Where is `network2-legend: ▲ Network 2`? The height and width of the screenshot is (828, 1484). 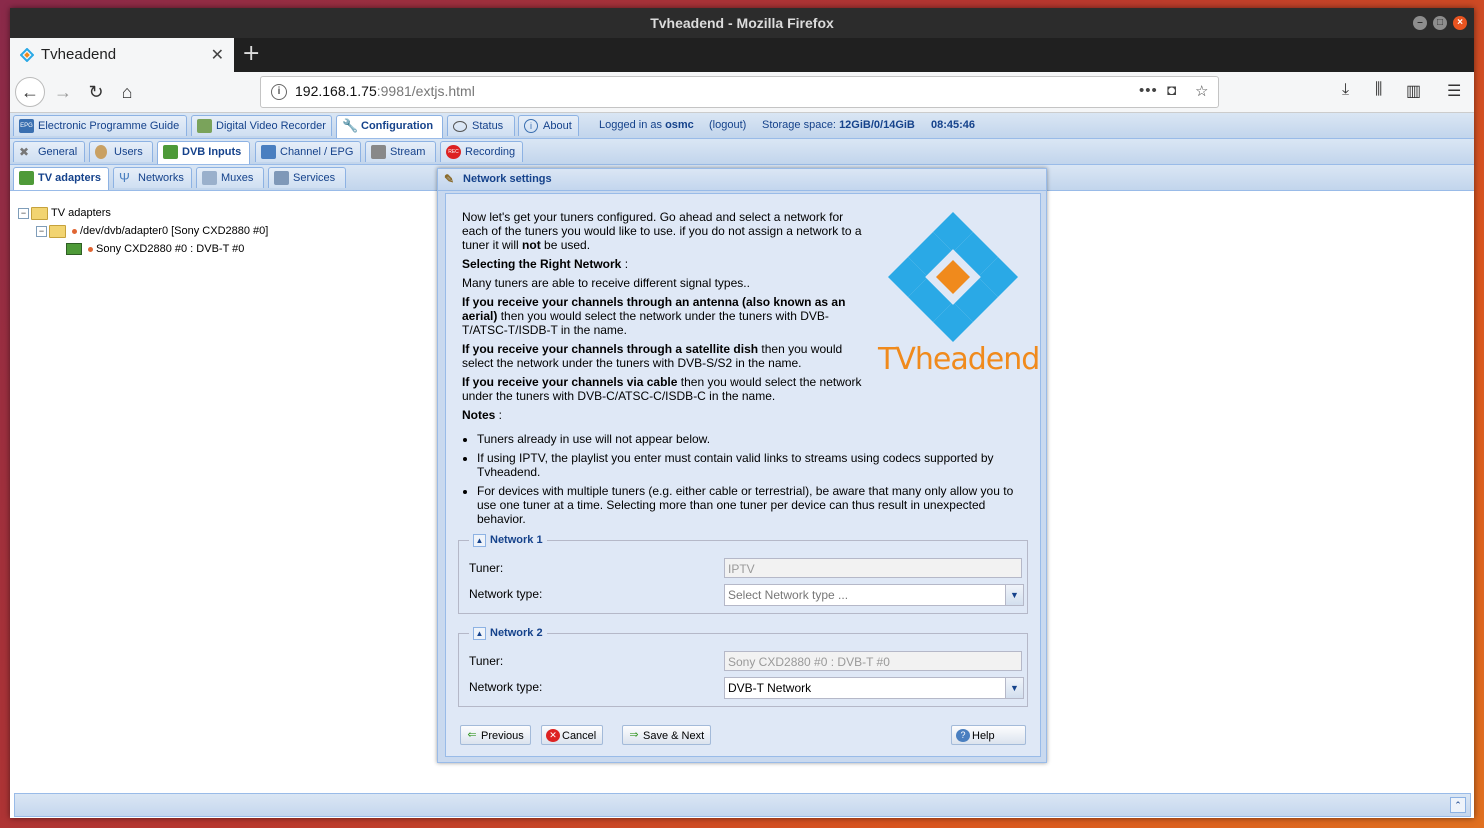
network2-legend: ▲ Network 2 is located at coordinates (508, 633).